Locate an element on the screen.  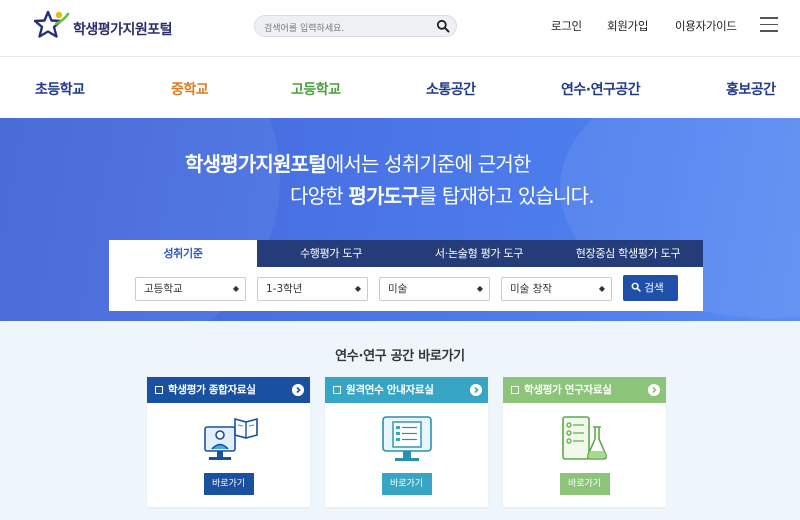
star-logo-icon is located at coordinates (52, 24).